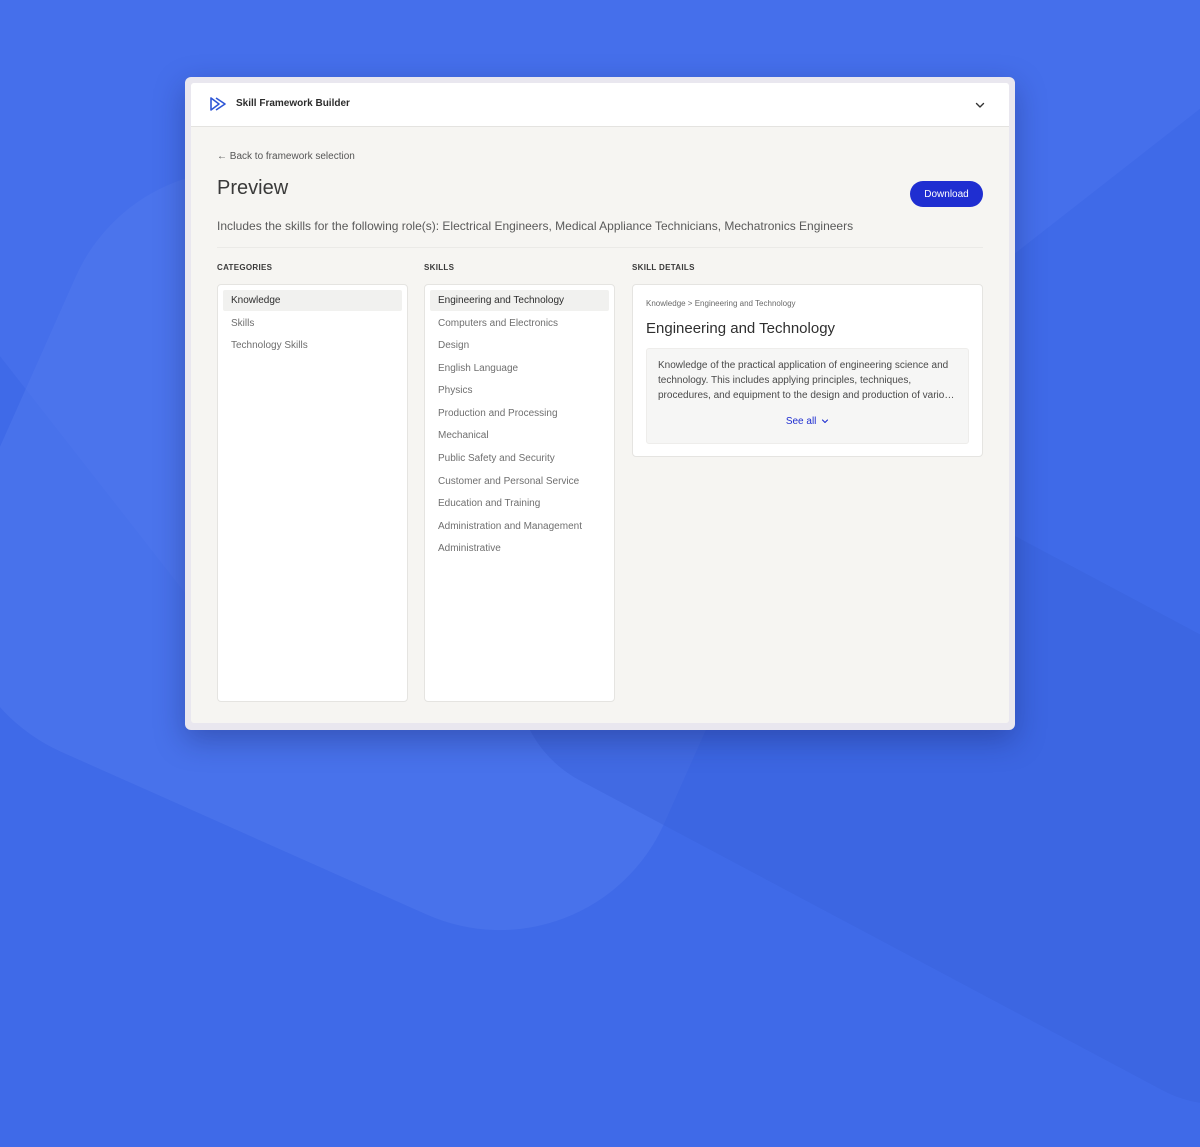 The image size is (1200, 1147). Describe the element at coordinates (519, 345) in the screenshot. I see `skill-item: Design` at that location.